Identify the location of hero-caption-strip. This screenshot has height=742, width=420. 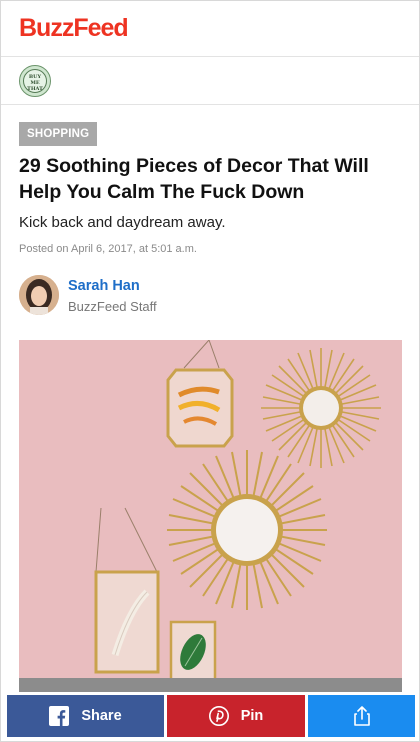
(210, 685).